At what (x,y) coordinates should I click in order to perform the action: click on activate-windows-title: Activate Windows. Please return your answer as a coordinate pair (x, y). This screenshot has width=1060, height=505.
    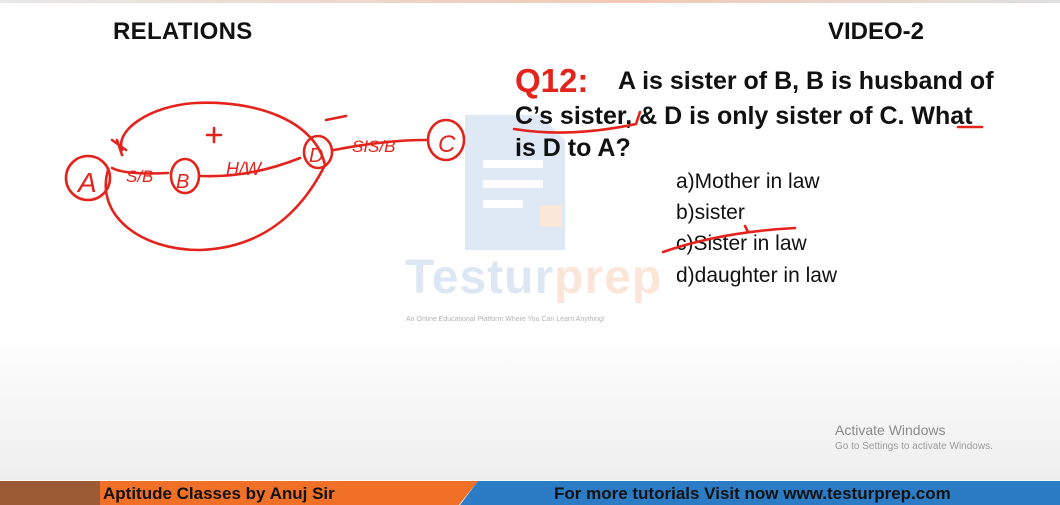
    Looking at the image, I should click on (890, 430).